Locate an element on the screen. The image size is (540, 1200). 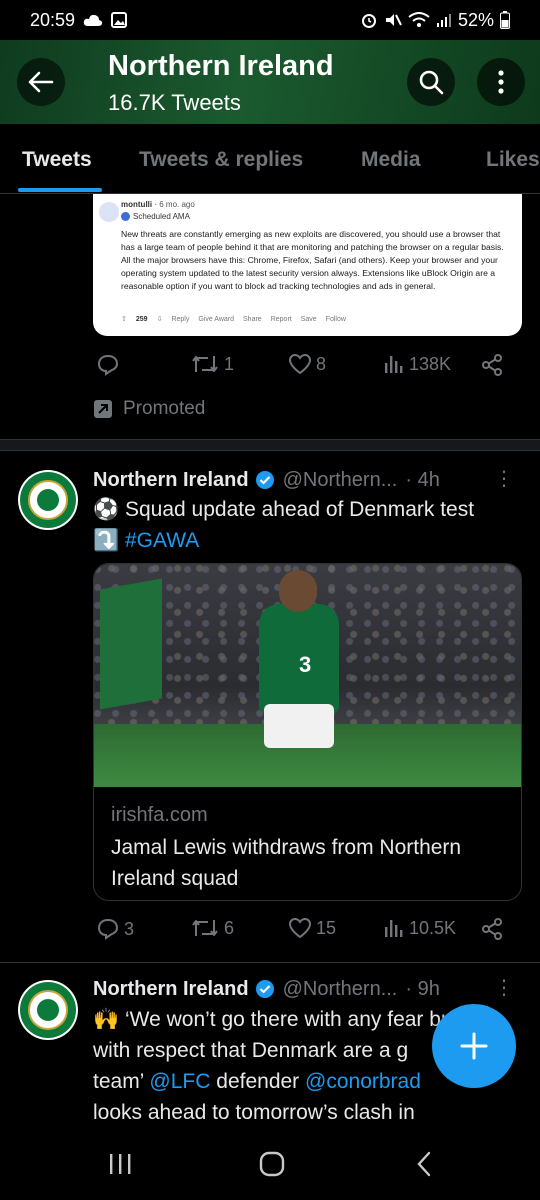
plus-icon is located at coordinates (474, 1046).